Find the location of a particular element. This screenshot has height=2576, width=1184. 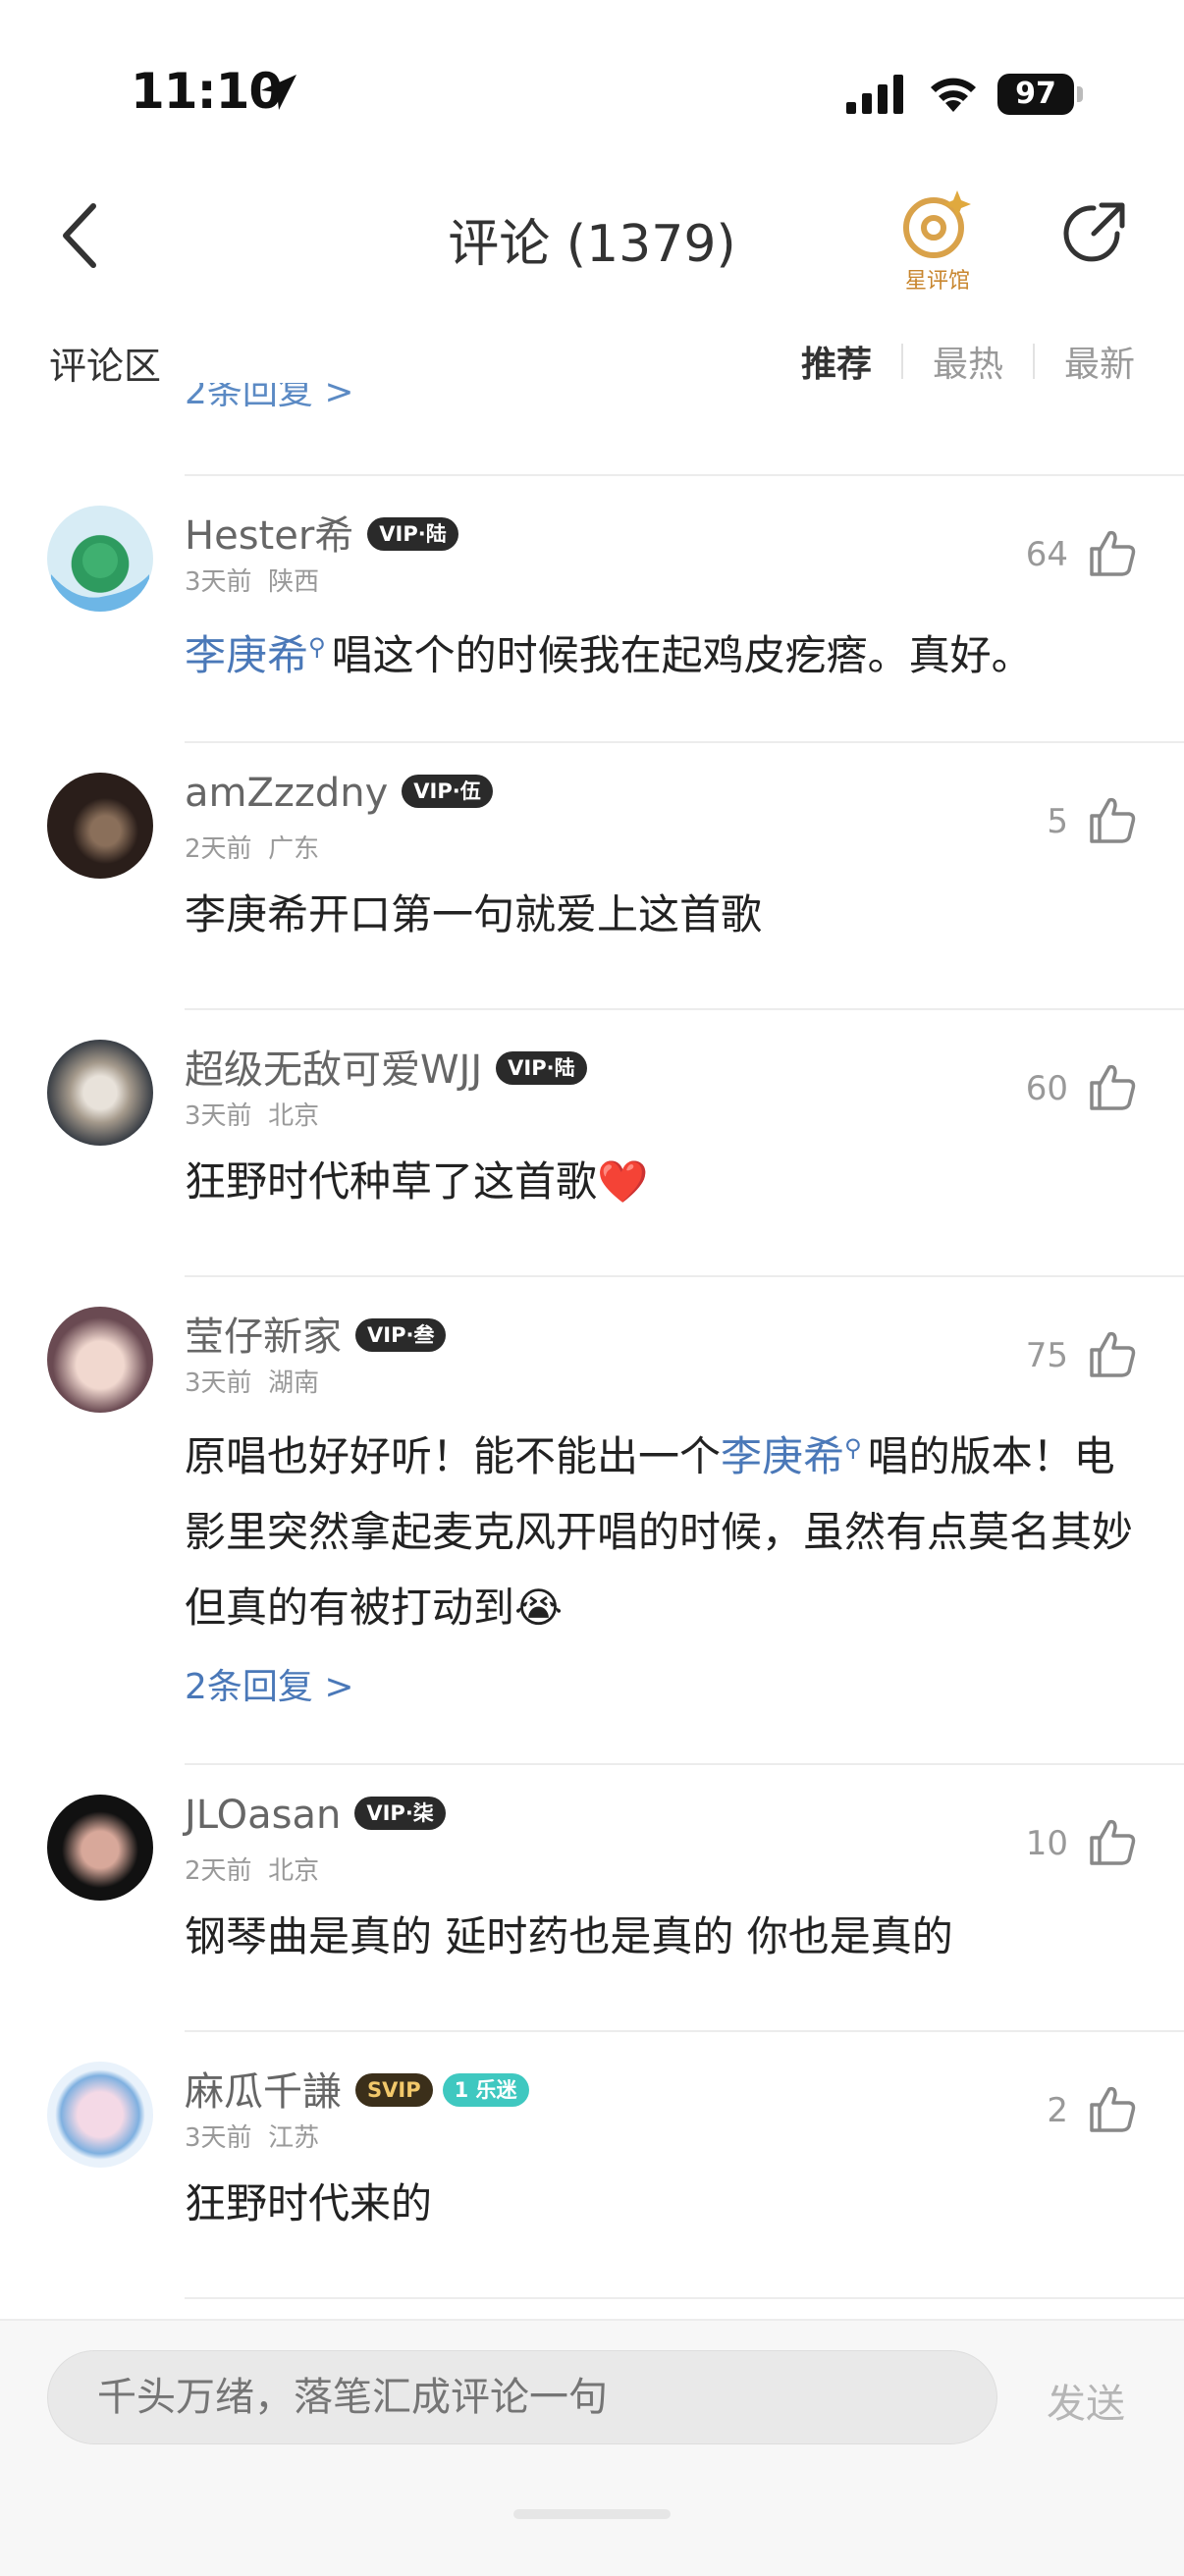

username: 超级无敌可爱WJJ VIP·陆 is located at coordinates (386, 1066).